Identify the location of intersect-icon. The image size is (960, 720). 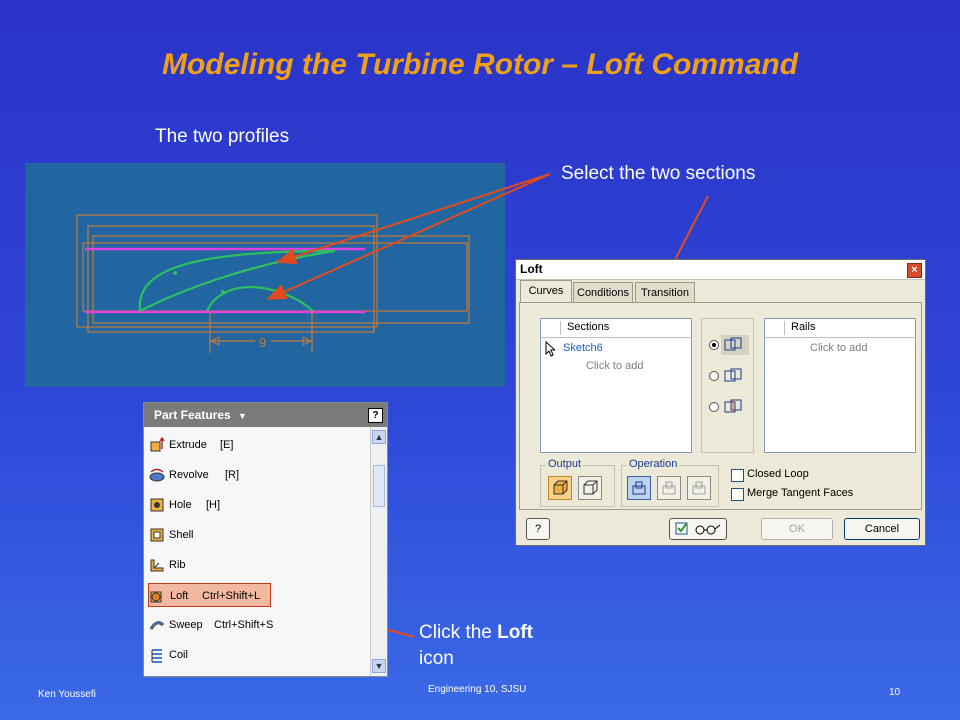
(699, 488).